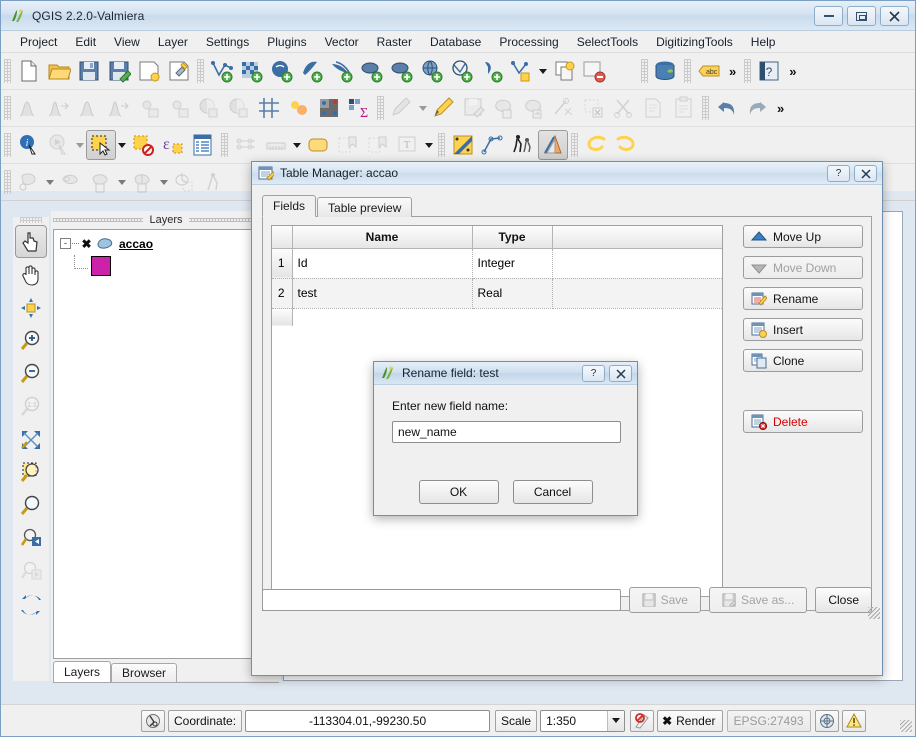 The width and height of the screenshot is (916, 737). What do you see at coordinates (173, 42) in the screenshot?
I see `menu-layer: Layer` at bounding box center [173, 42].